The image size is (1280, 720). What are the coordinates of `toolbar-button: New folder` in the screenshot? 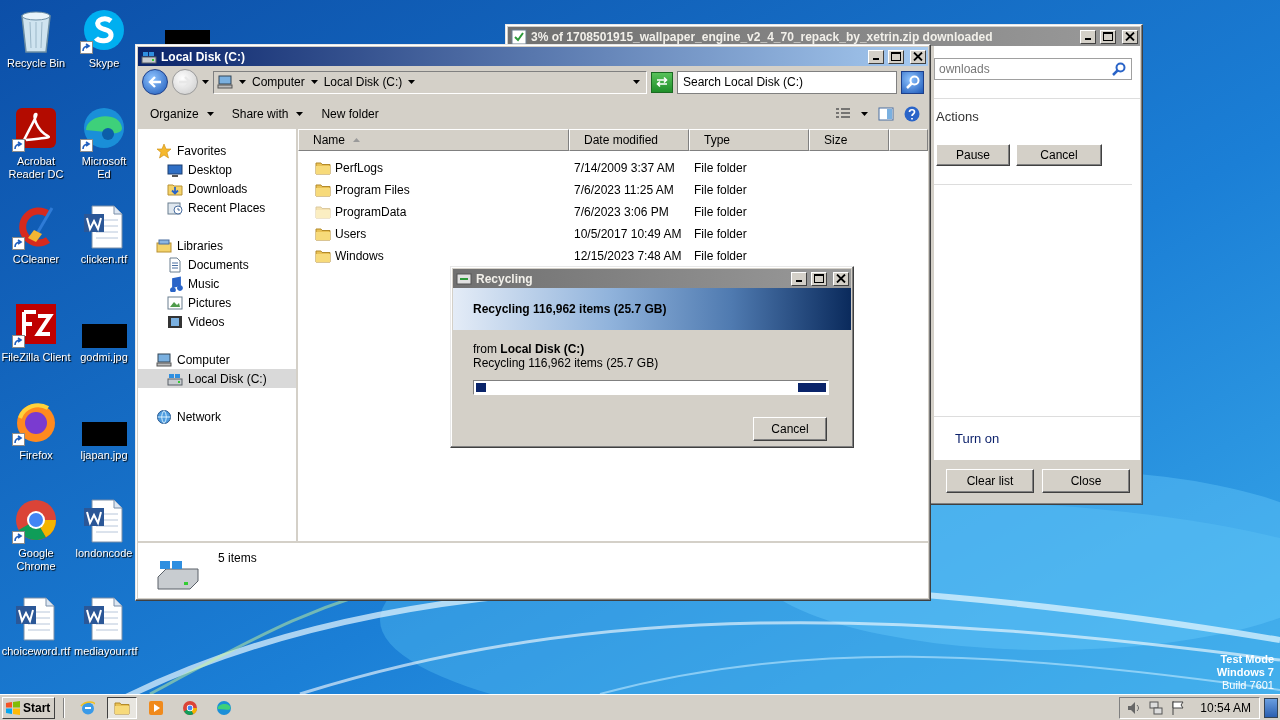 It's located at (350, 113).